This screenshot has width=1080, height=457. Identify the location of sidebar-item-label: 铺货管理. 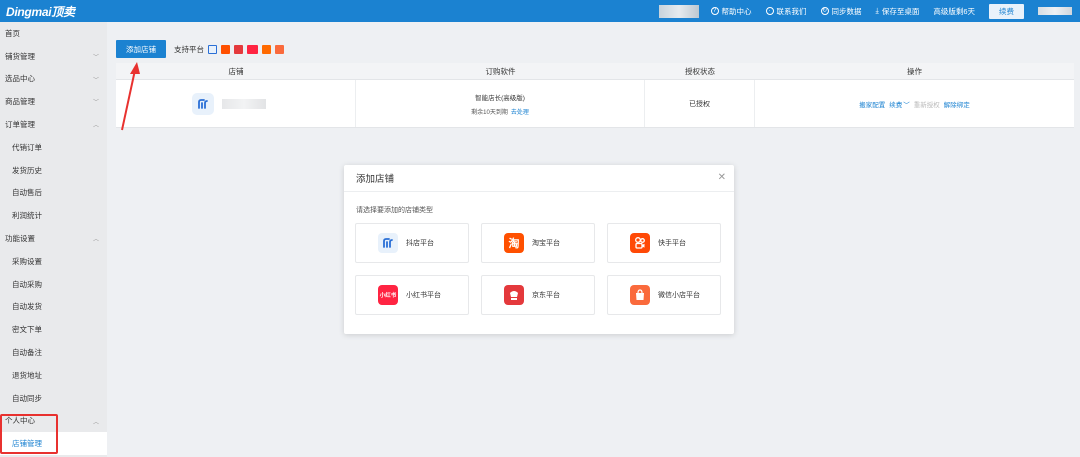
(20, 56).